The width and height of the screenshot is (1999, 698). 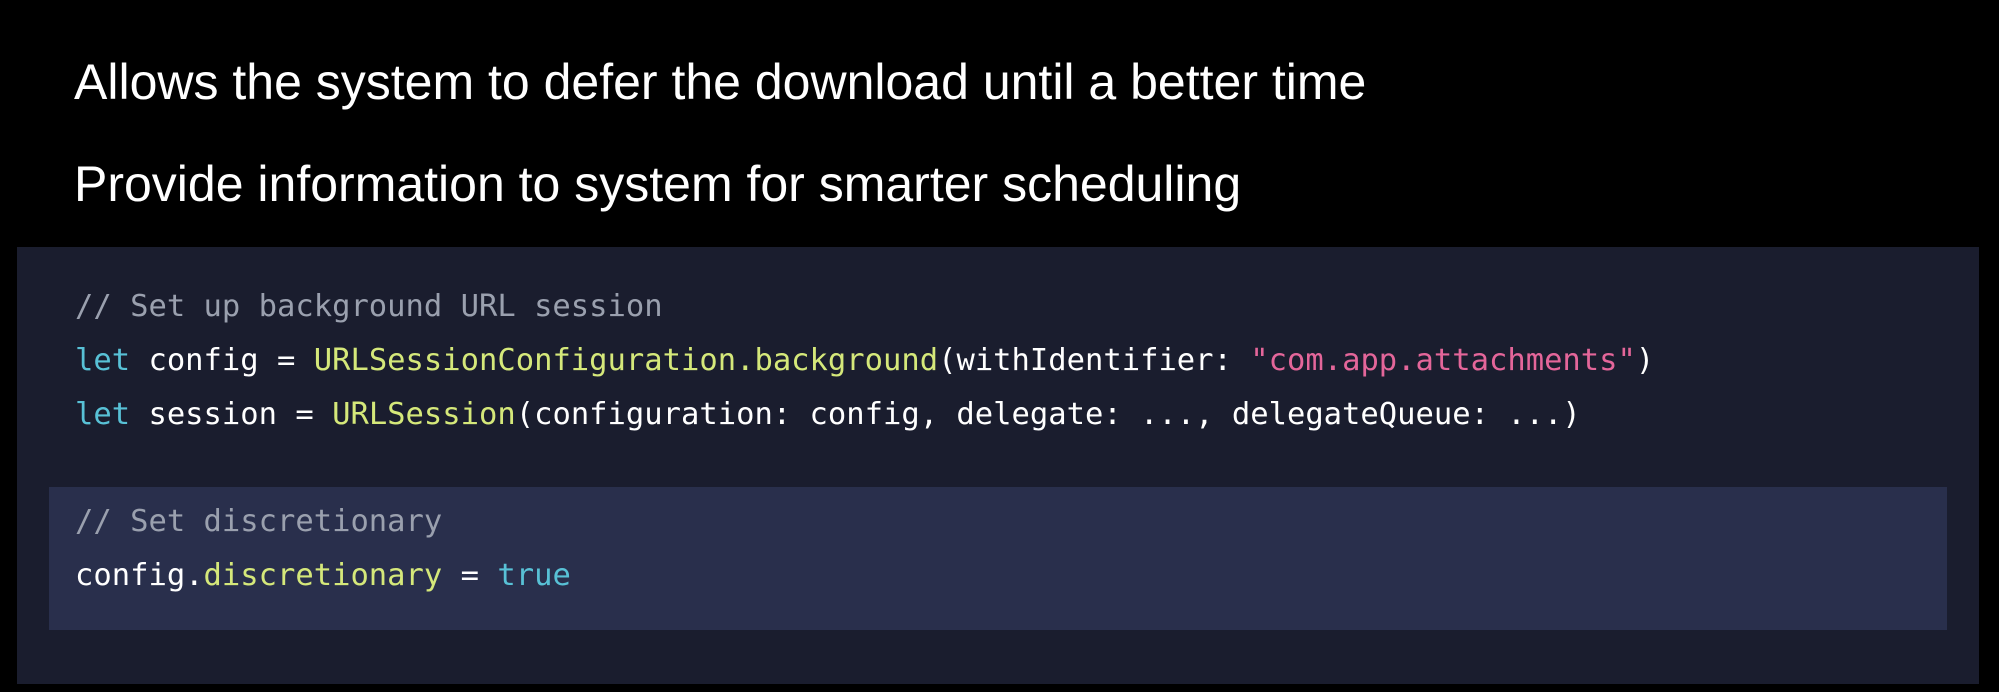 I want to click on code-args: (withIdentifier:, so click(x=1094, y=360).